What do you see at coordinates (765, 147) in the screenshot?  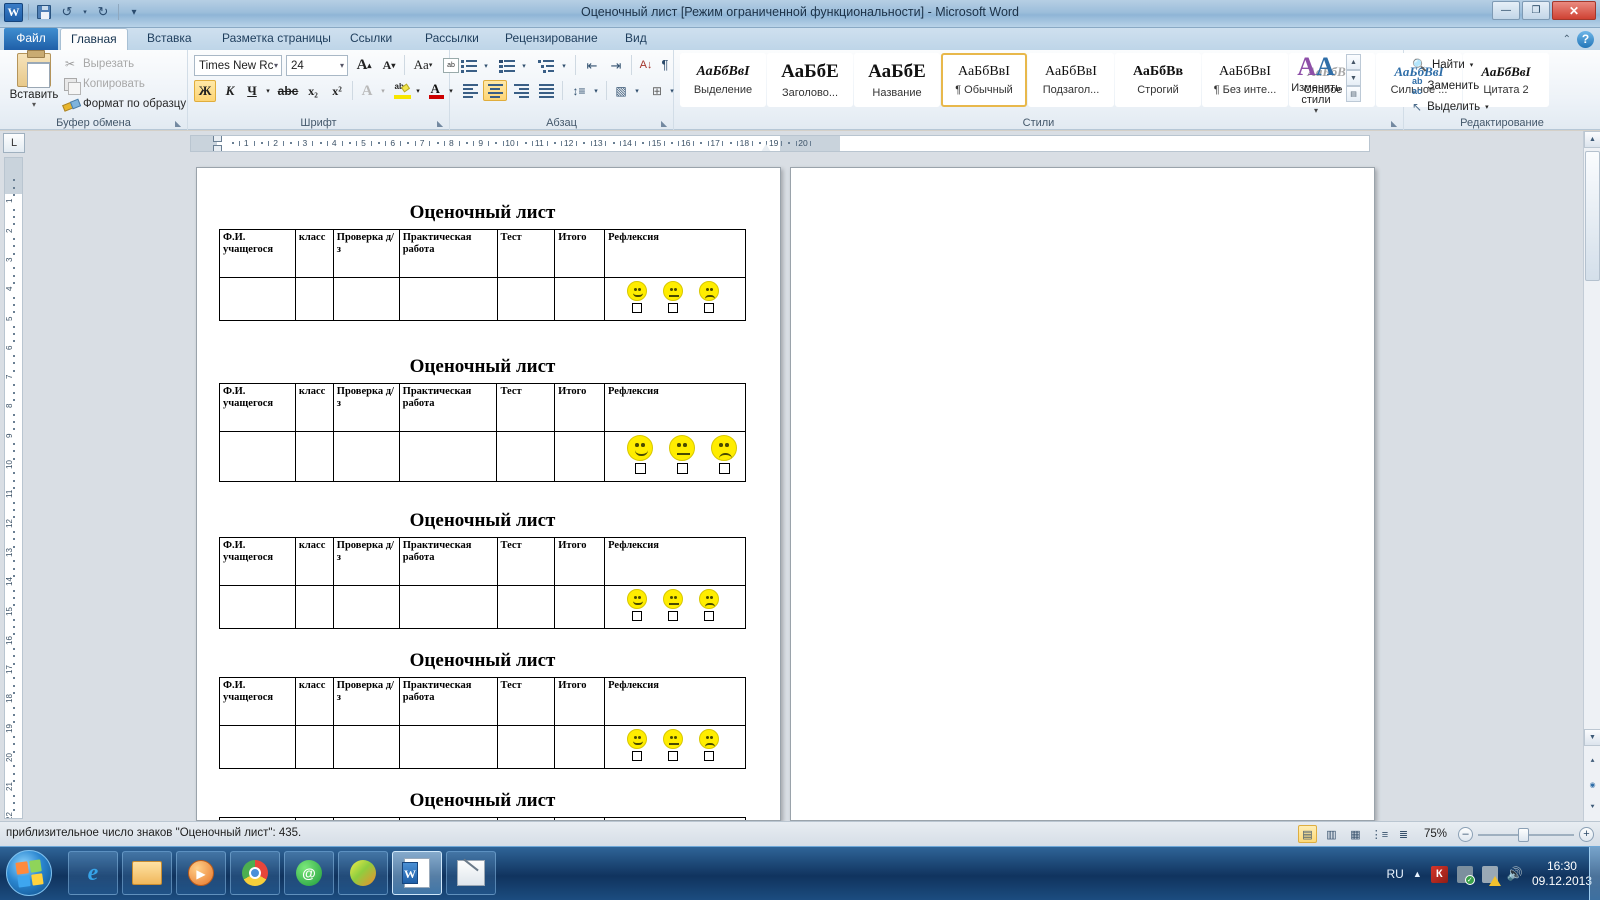 I see `right-indent-marker` at bounding box center [765, 147].